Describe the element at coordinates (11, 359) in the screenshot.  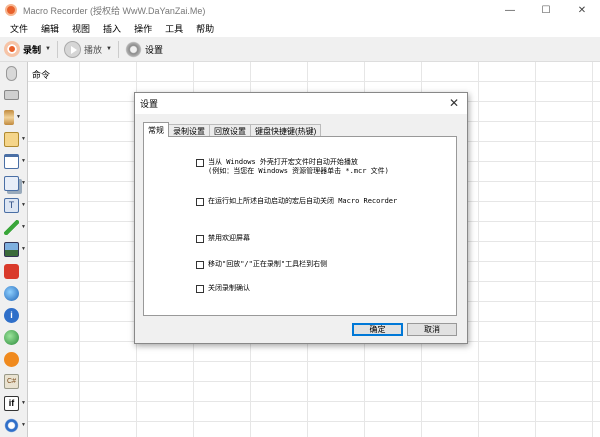
I see `play-orange-icon` at that location.